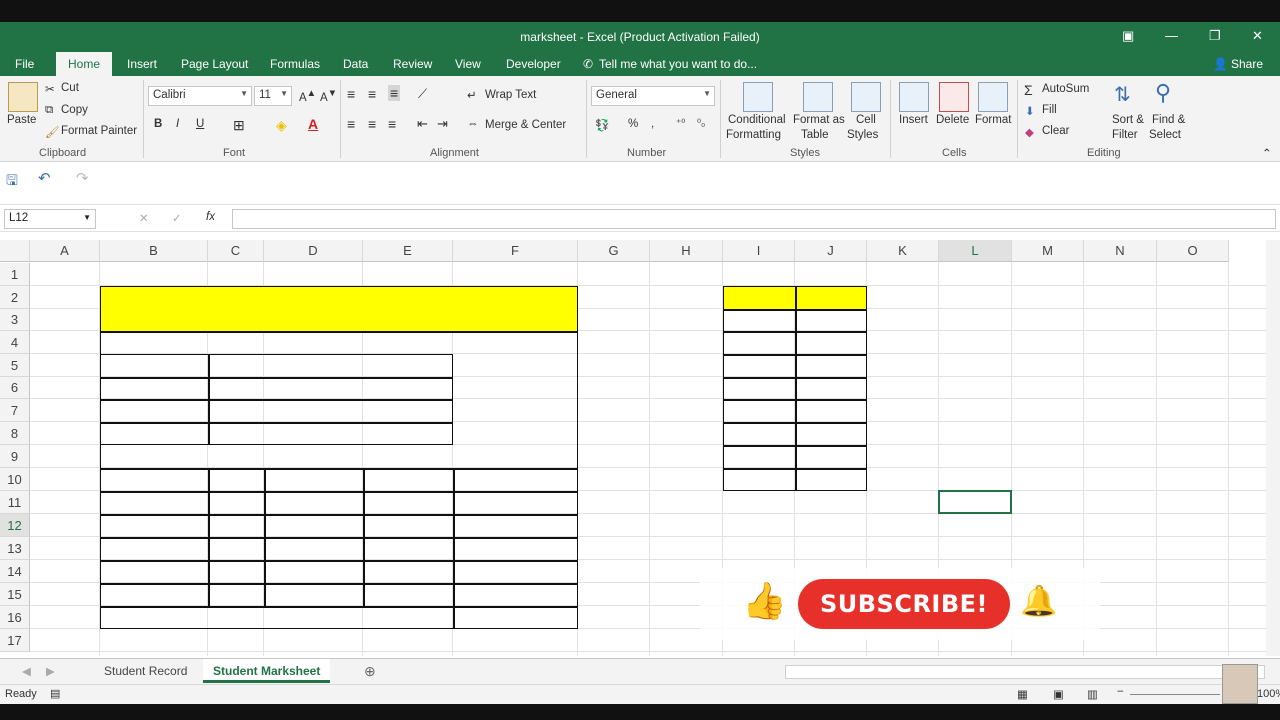  Describe the element at coordinates (442, 124) in the screenshot. I see `increase-indent-icon: ⇥` at that location.